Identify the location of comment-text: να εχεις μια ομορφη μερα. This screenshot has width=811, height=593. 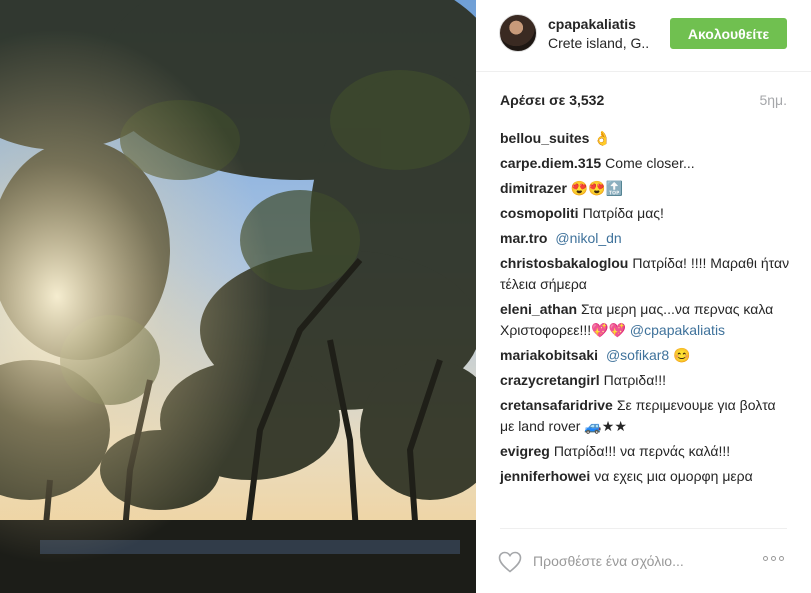
(673, 476).